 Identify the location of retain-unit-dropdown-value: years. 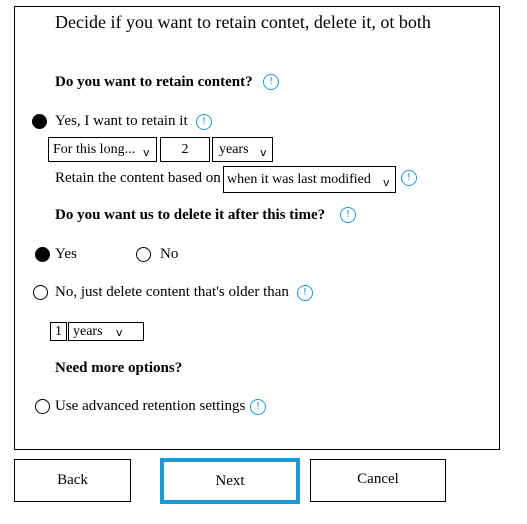
(234, 149).